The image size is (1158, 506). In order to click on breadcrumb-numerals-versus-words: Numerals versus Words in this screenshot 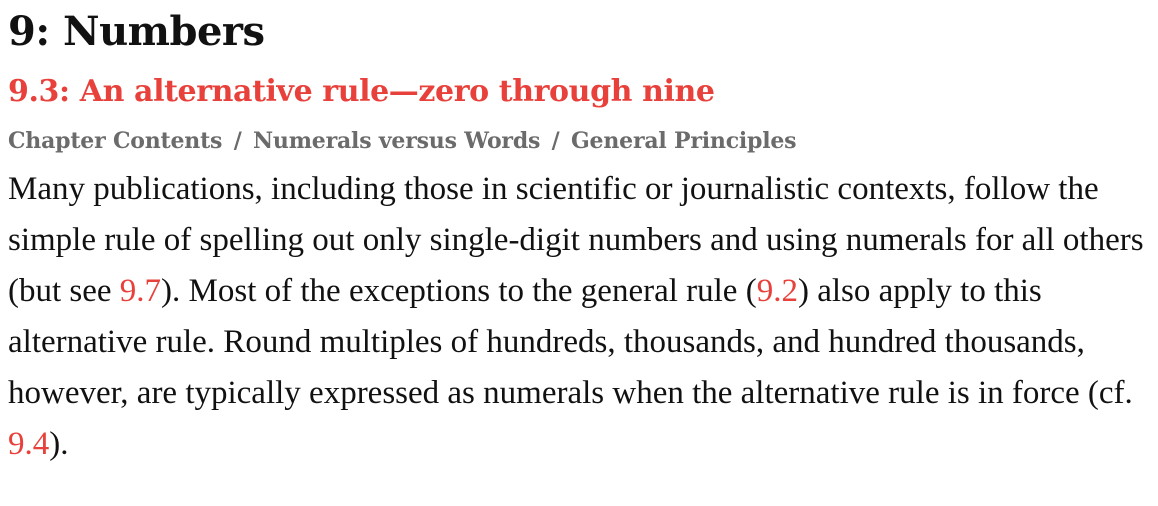, I will do `click(396, 141)`.